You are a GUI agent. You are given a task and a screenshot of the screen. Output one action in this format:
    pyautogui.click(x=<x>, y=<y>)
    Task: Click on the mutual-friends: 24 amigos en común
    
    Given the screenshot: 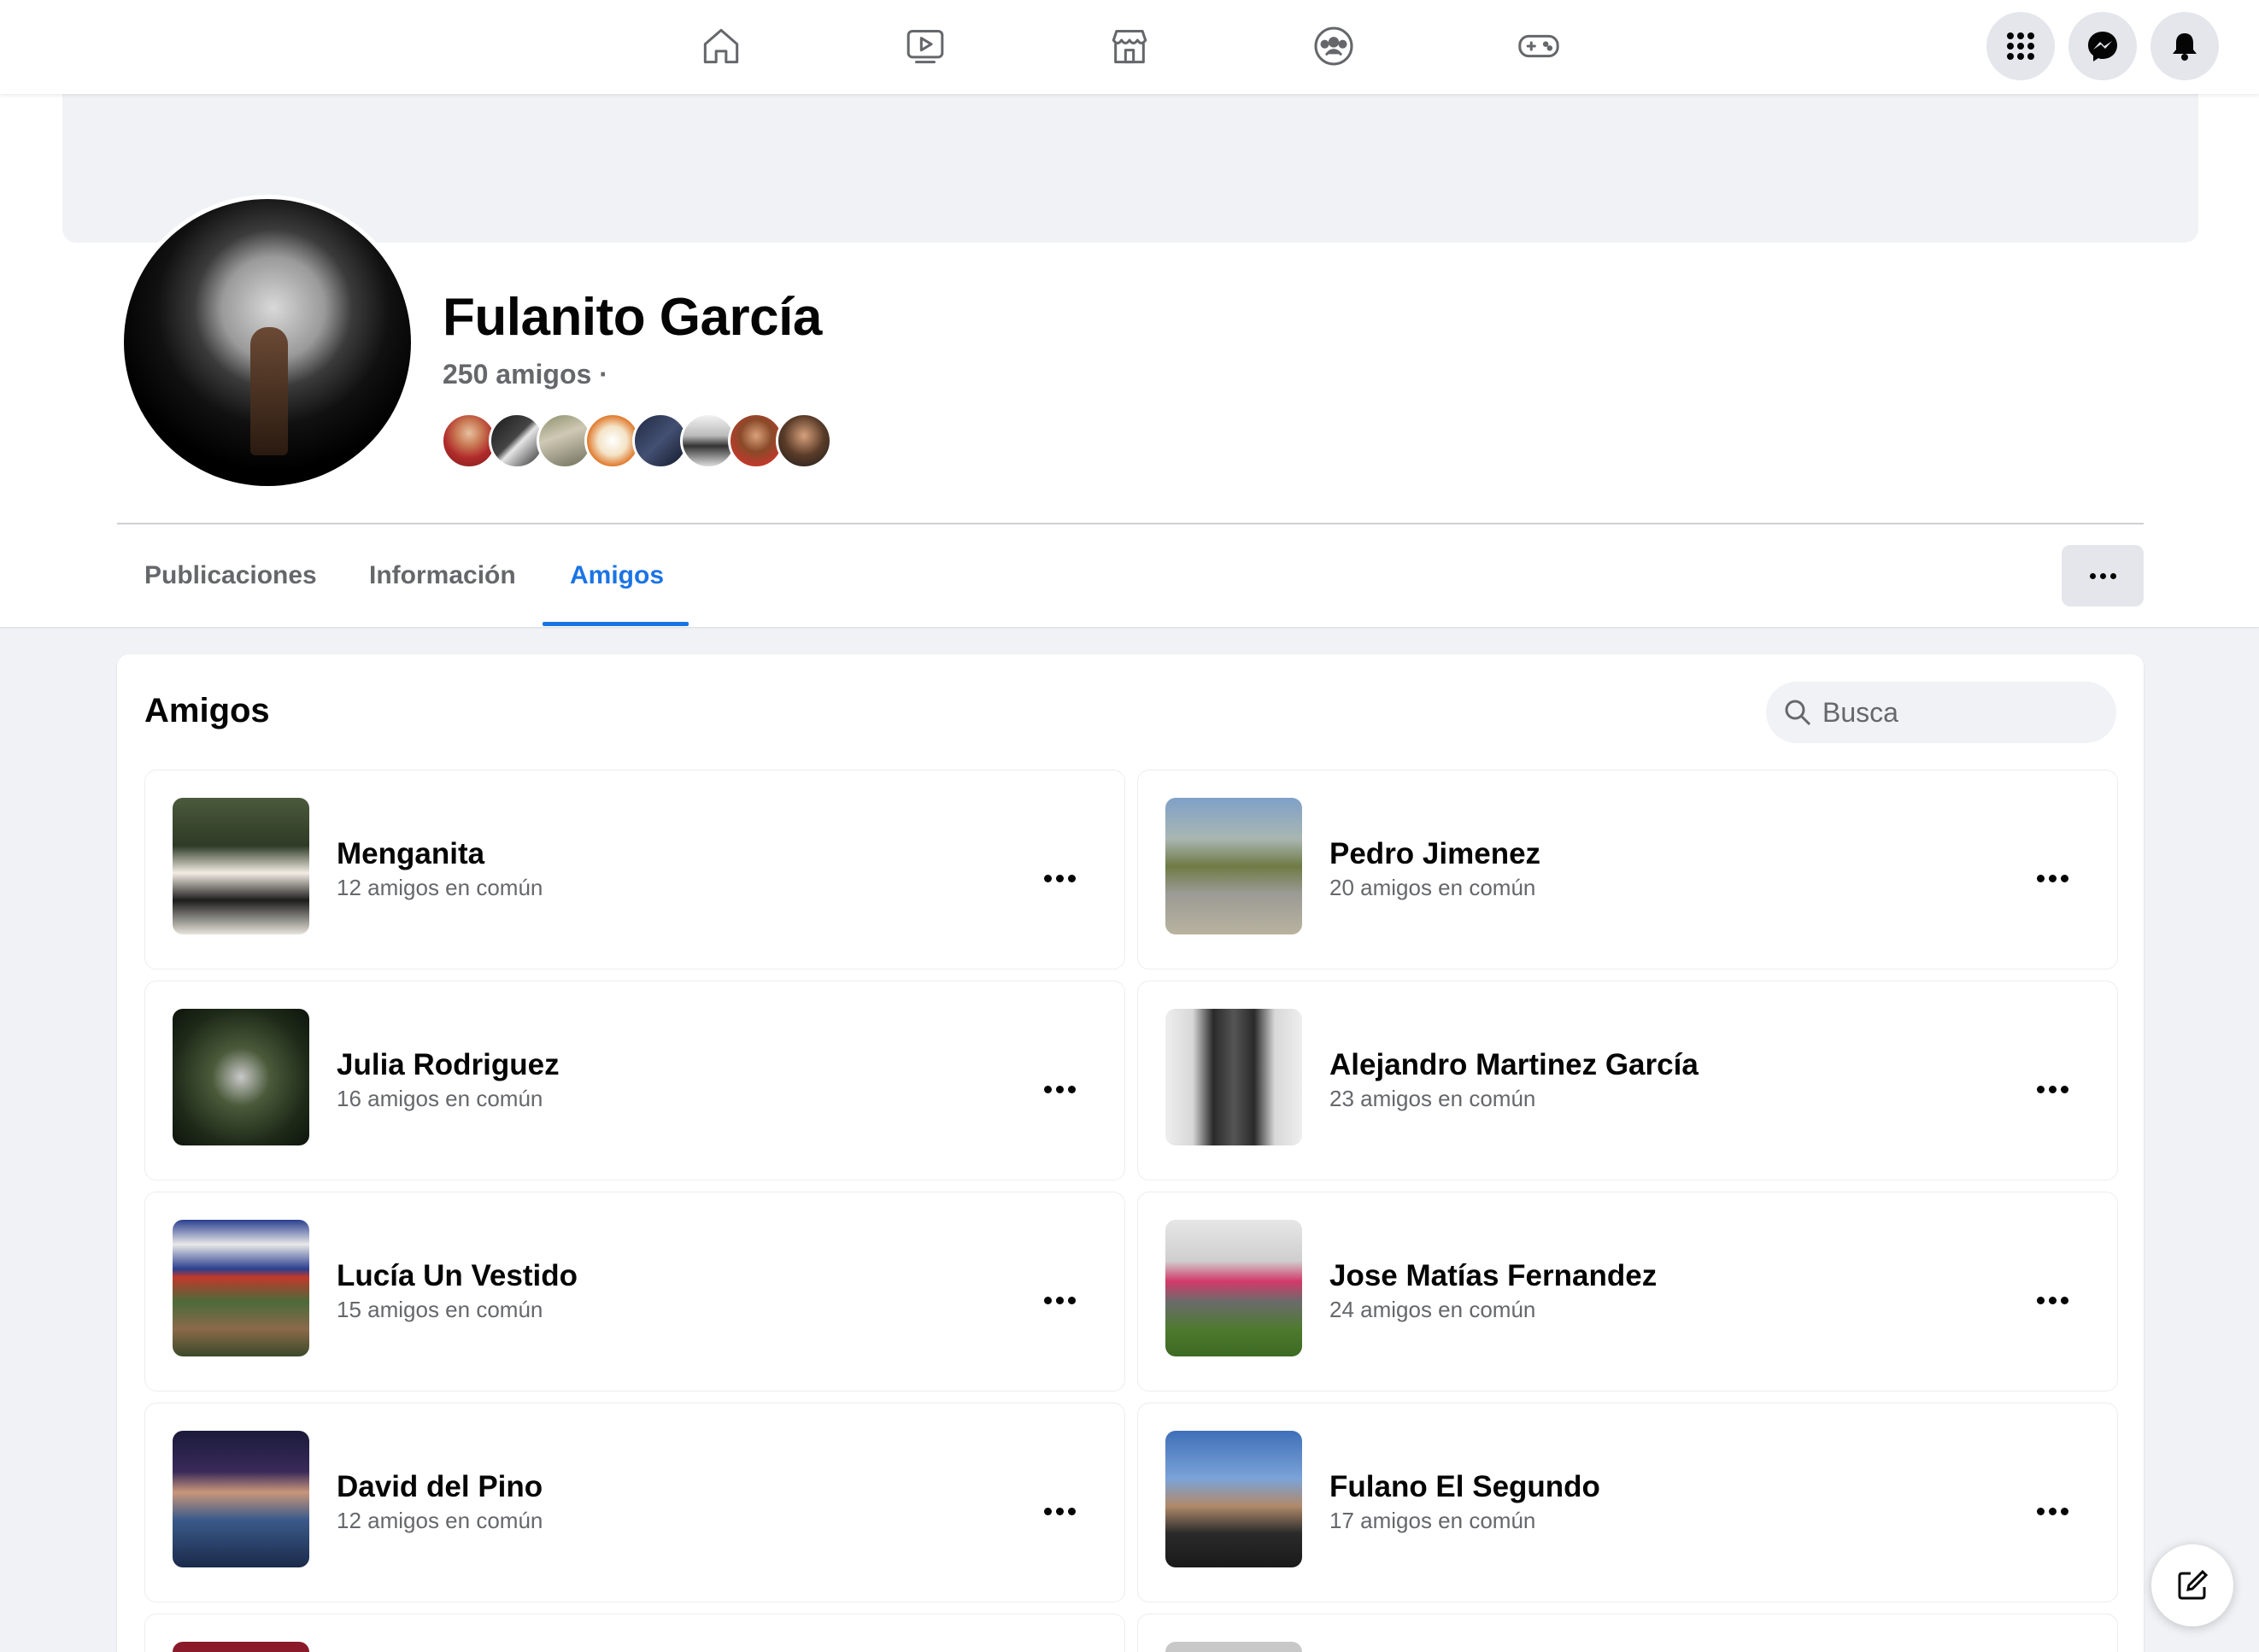 What is the action you would take?
    pyautogui.click(x=1432, y=1309)
    